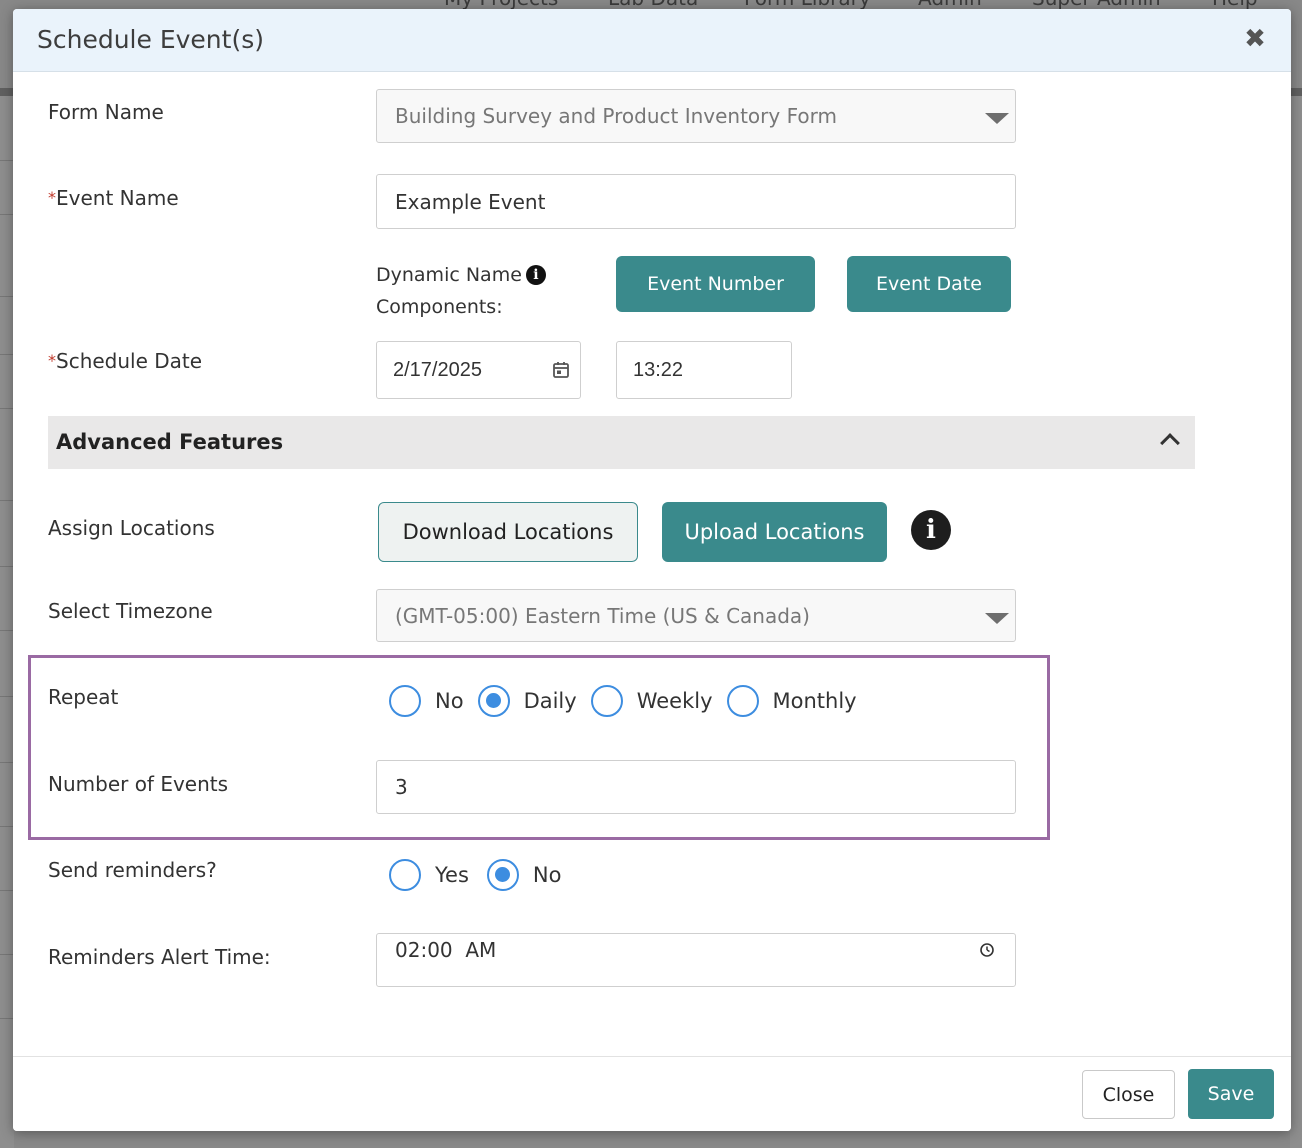 This screenshot has height=1148, width=1302. Describe the element at coordinates (547, 875) in the screenshot. I see `send-reminders-option-label: No` at that location.